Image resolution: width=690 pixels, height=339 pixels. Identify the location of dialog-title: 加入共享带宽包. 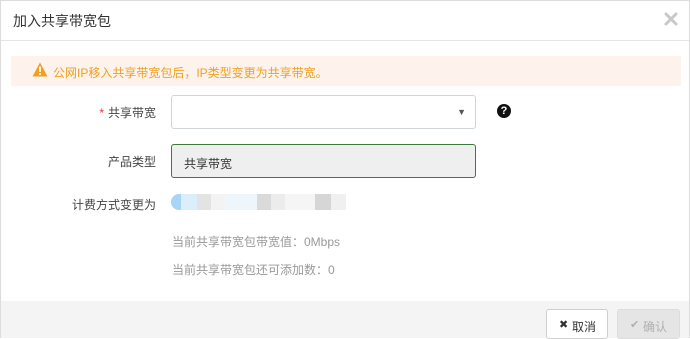
(62, 21).